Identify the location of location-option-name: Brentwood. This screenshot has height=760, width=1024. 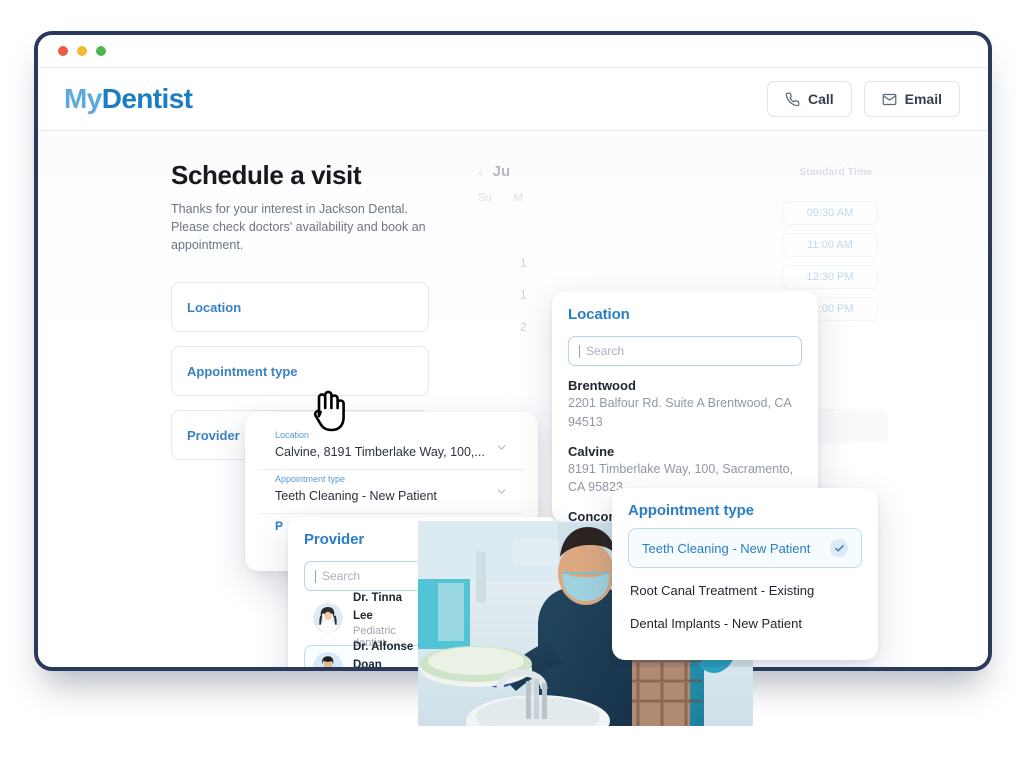
(602, 385).